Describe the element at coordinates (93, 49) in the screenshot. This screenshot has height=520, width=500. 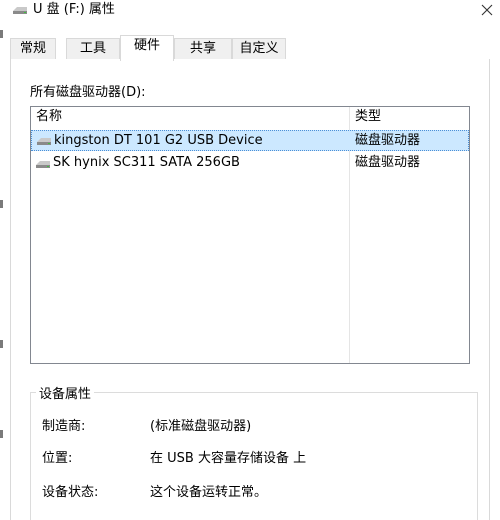
I see `tab-tools: 工具` at that location.